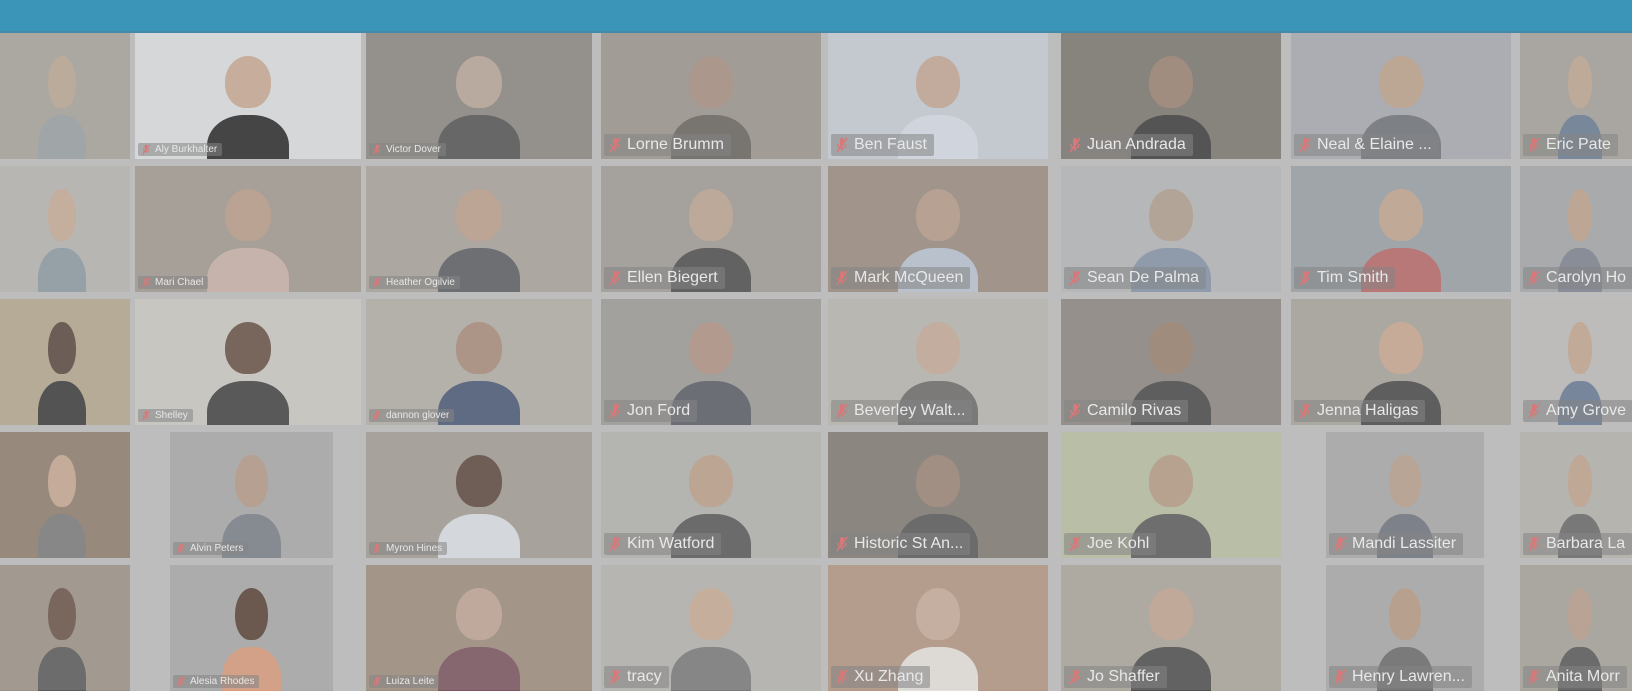 This screenshot has width=1632, height=691. Describe the element at coordinates (1576, 628) in the screenshot. I see `participant-video-tile: Anita Morr` at that location.